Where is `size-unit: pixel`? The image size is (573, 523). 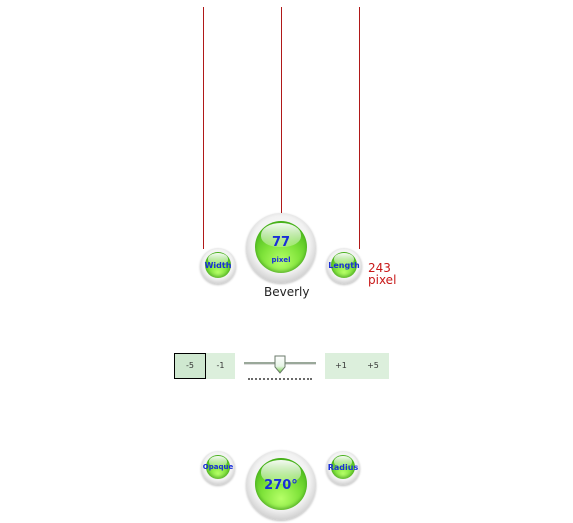
size-unit: pixel is located at coordinates (281, 260).